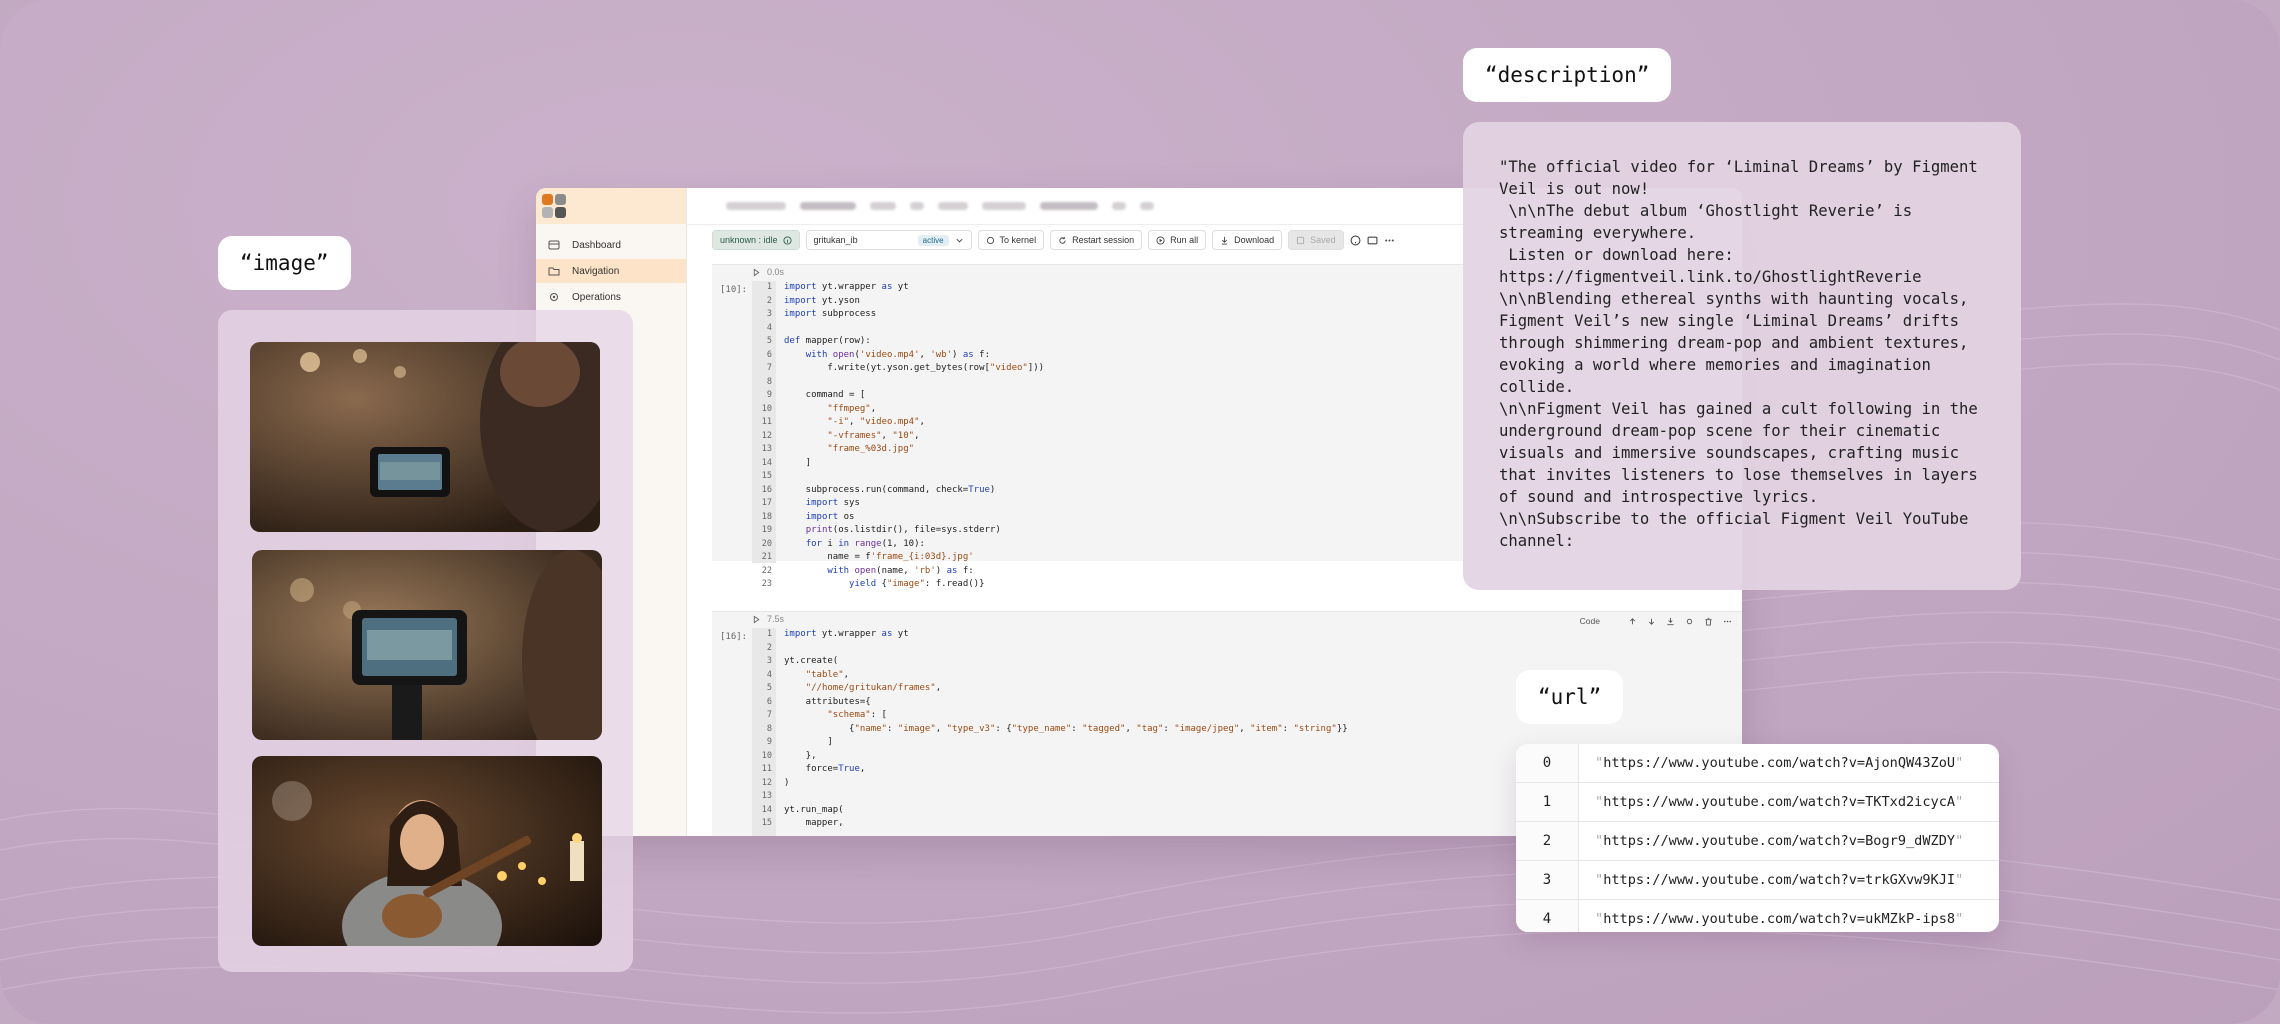 This screenshot has height=1024, width=2280. What do you see at coordinates (766, 422) in the screenshot?
I see `line-number: 11` at bounding box center [766, 422].